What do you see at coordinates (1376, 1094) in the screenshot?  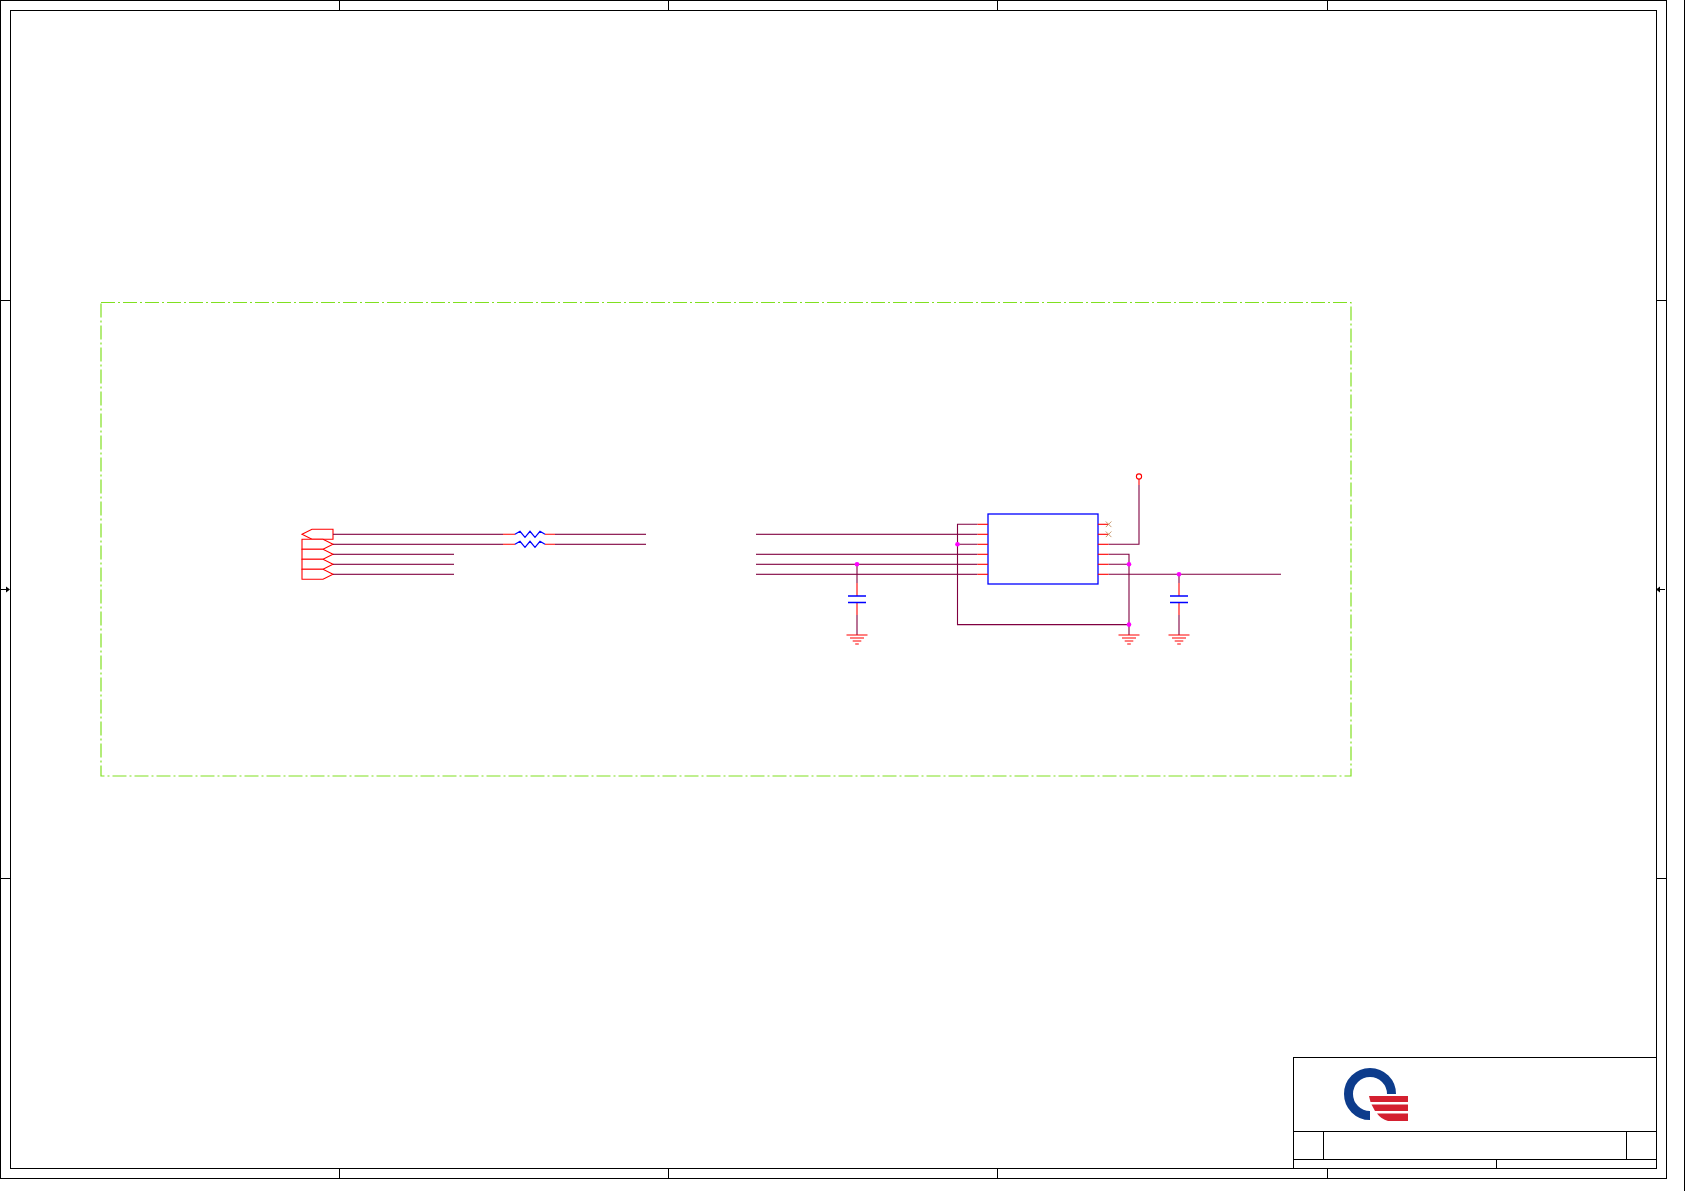 I see `ring-stripes-logo` at bounding box center [1376, 1094].